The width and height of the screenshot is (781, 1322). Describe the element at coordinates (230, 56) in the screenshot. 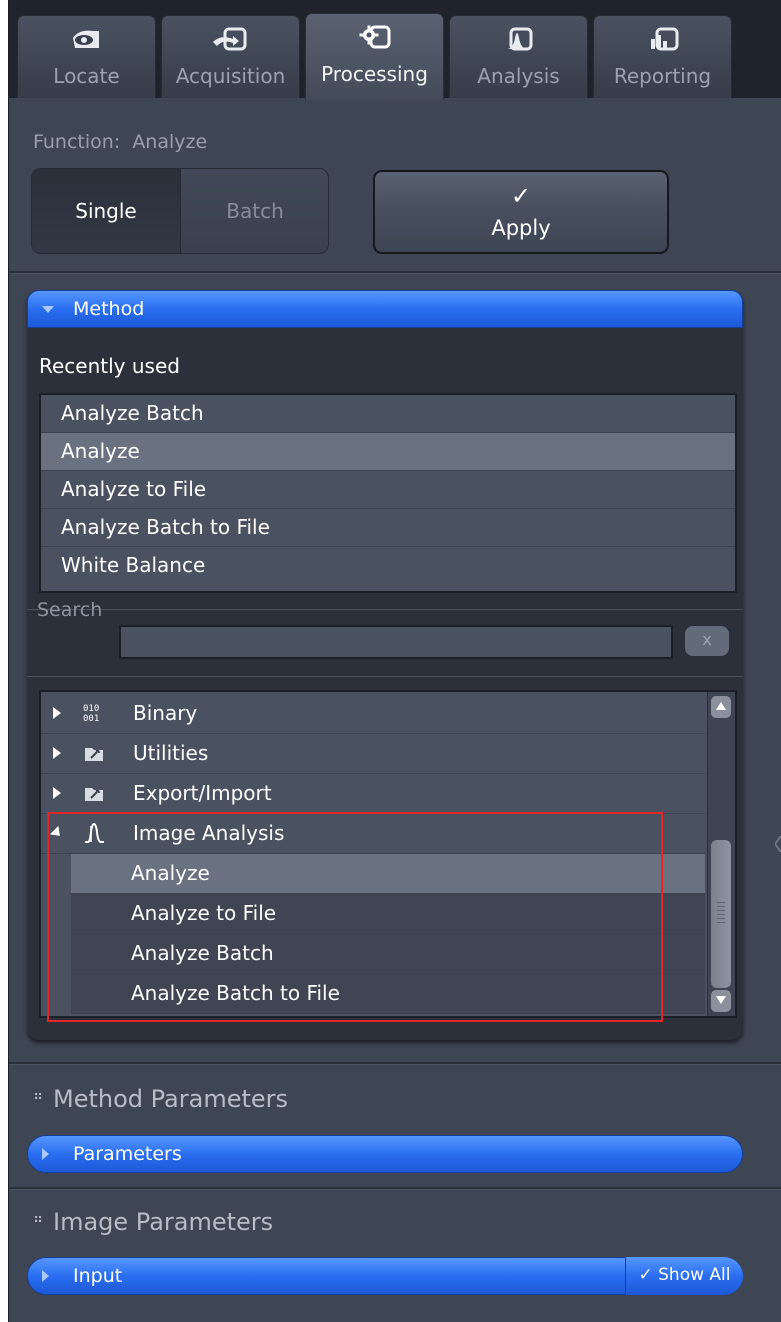

I see `tab-acquisition: Acquisition` at that location.